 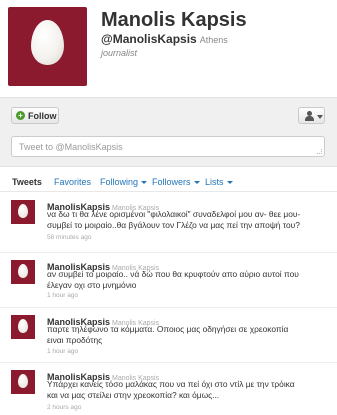 What do you see at coordinates (20, 115) in the screenshot?
I see `follow-plus-icon: +` at bounding box center [20, 115].